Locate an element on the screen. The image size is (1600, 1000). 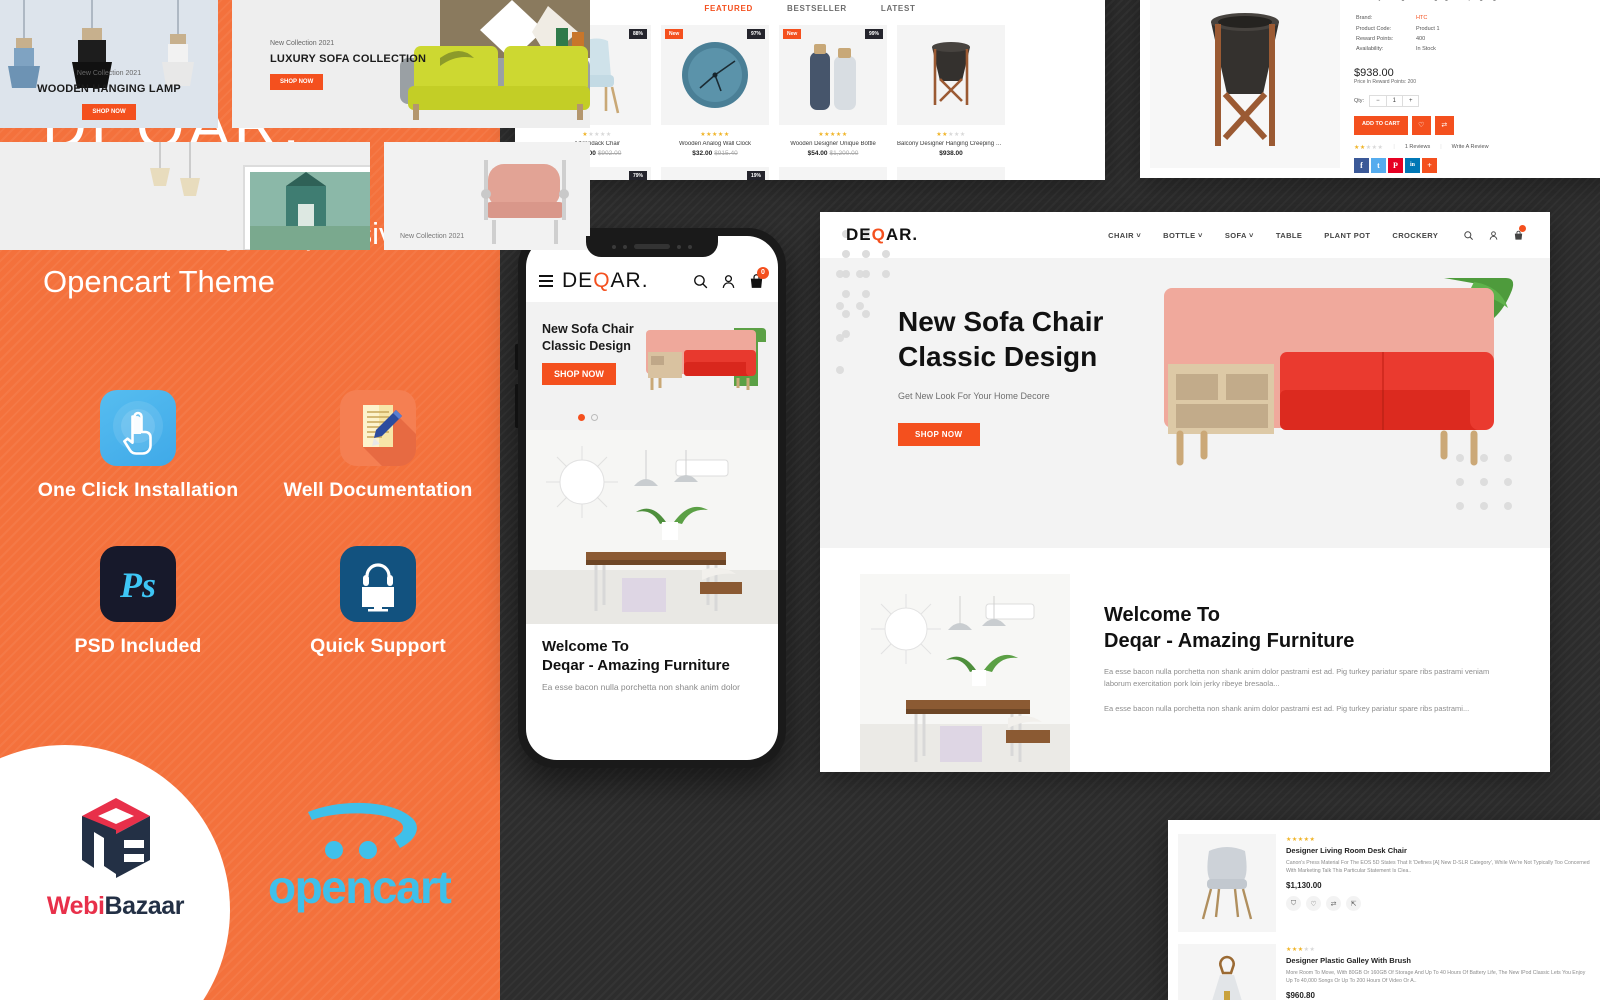
tab-featured: FEATURED is located at coordinates (728, 8).